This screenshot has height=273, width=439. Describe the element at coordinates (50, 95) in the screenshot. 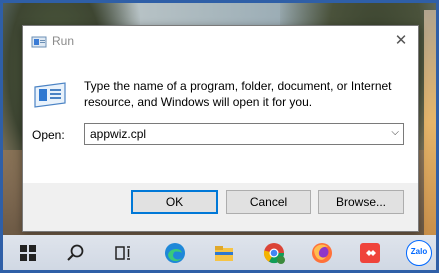

I see `run-app-icon` at that location.